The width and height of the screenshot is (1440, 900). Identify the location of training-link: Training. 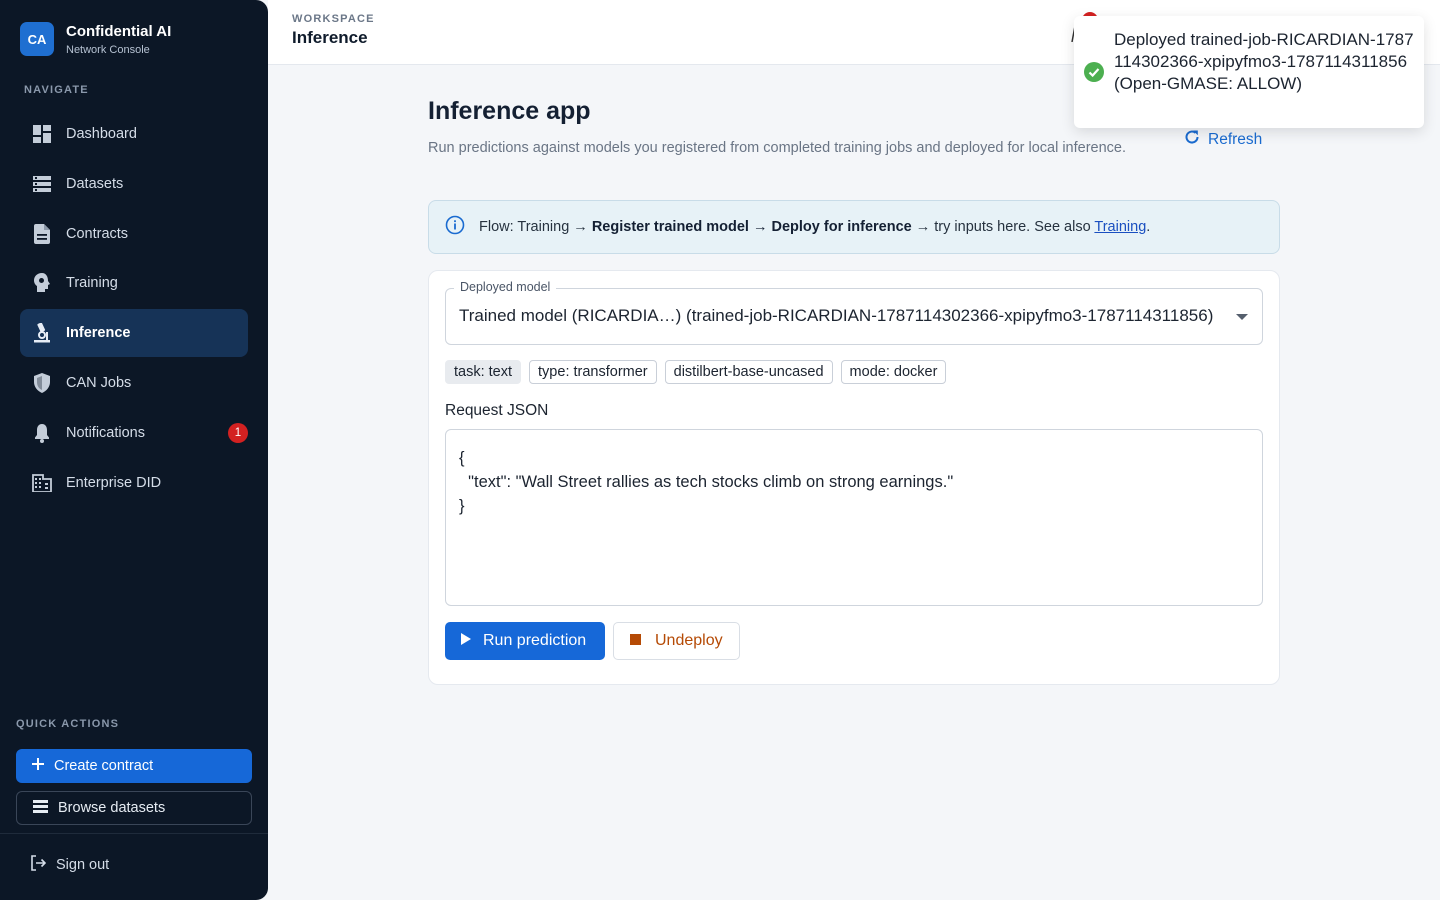
(1120, 227).